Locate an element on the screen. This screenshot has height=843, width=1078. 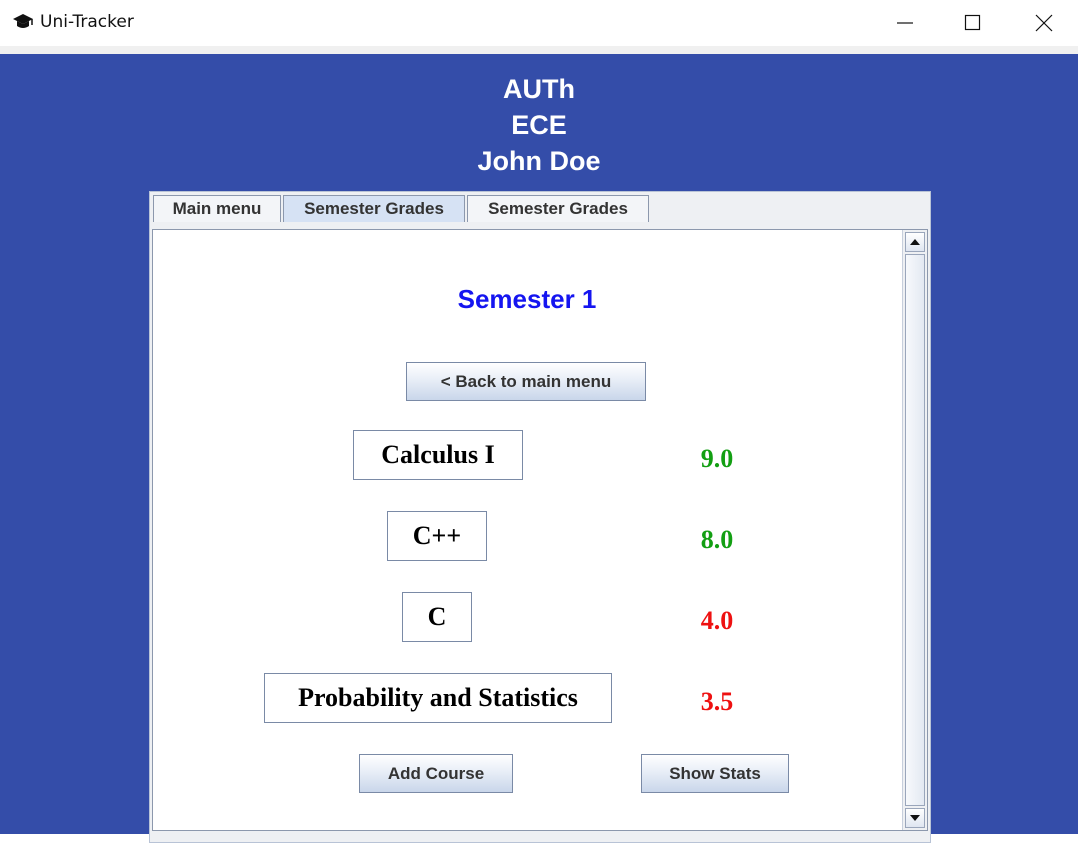
arrow-up-icon is located at coordinates (915, 242).